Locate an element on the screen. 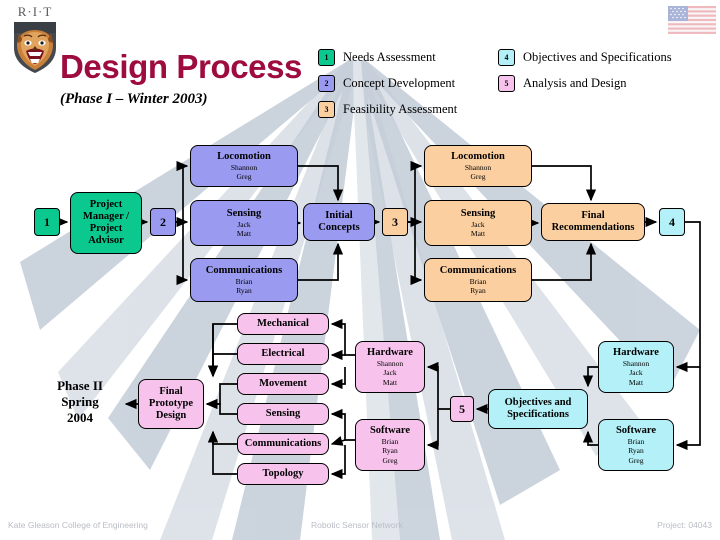 This screenshot has width=720, height=540. node-comm2: Communications Brian Ryan is located at coordinates (478, 280).